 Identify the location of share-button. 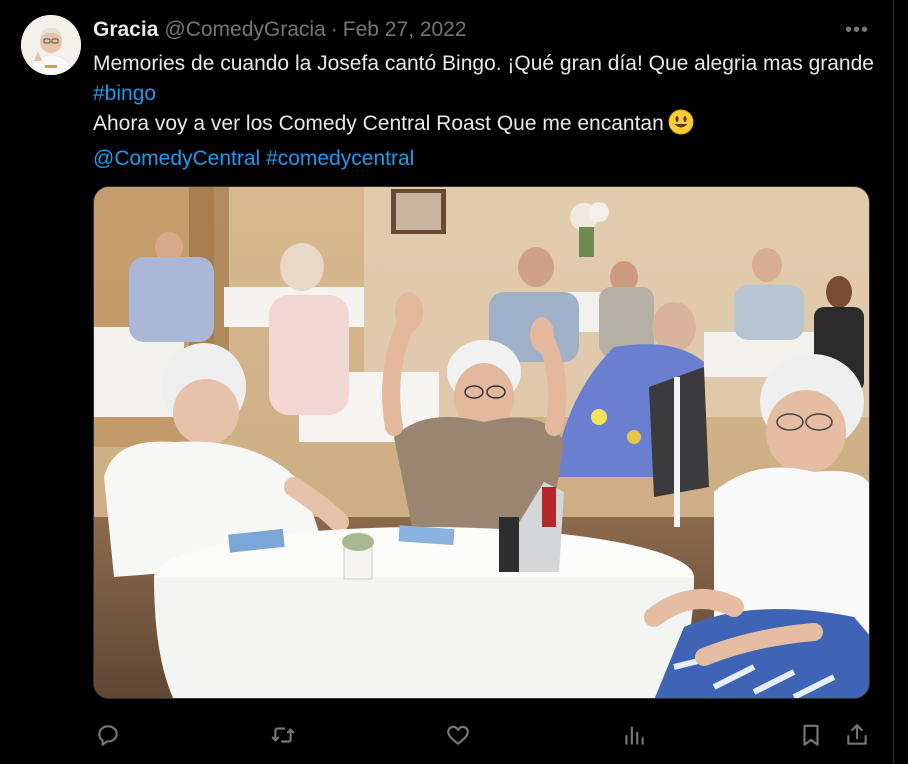
(857, 735).